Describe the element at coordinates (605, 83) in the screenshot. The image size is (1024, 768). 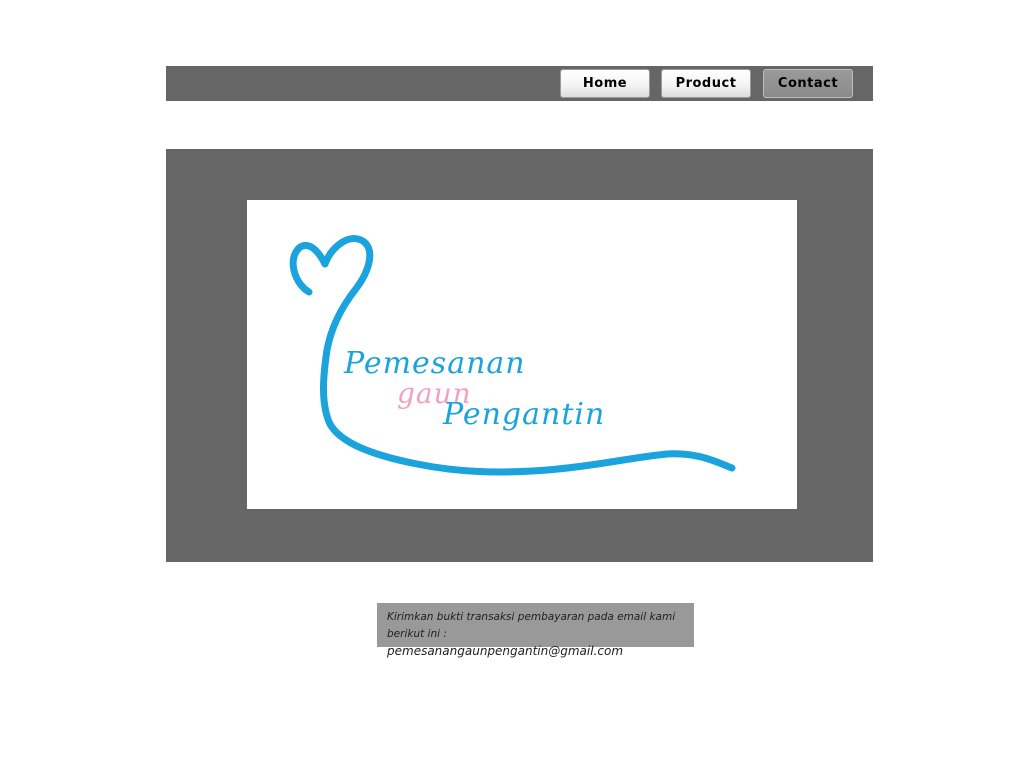
I see `nav-home-button: Home` at that location.